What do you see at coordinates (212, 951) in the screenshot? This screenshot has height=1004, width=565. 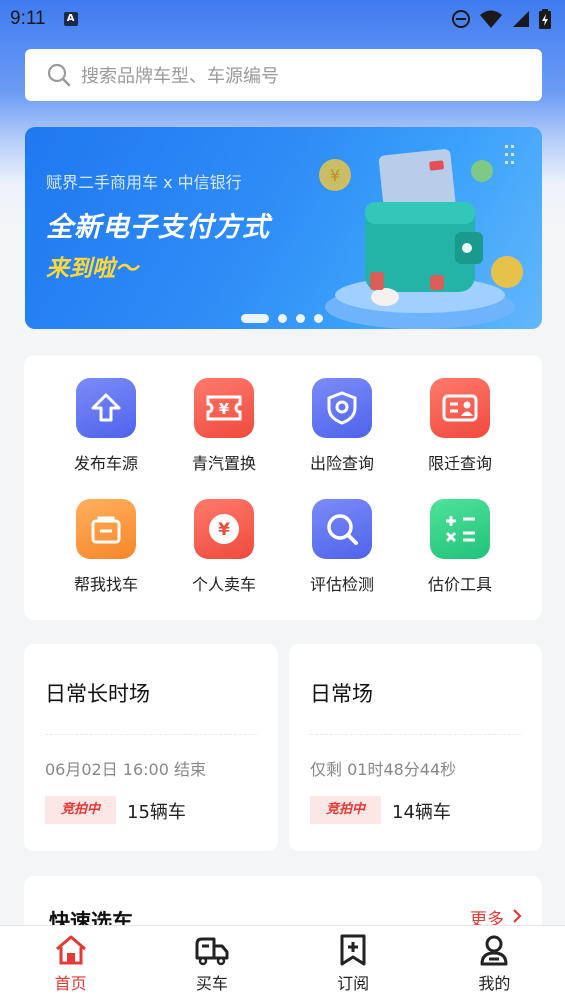 I see `truck-icon` at bounding box center [212, 951].